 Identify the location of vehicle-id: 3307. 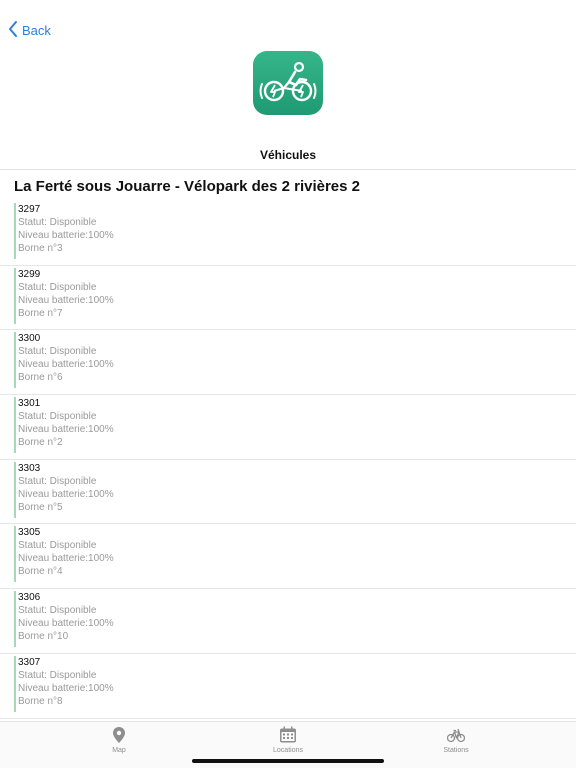
(29, 662).